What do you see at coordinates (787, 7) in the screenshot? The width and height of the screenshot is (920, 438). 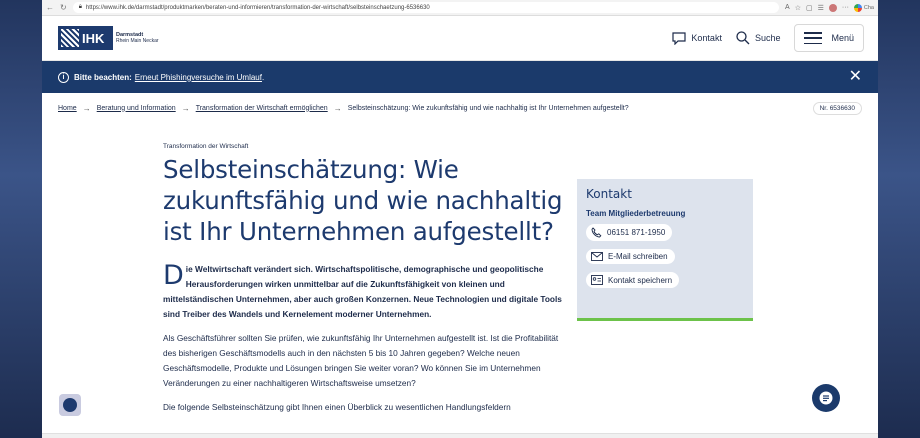 I see `read-aloud-icon: A` at bounding box center [787, 7].